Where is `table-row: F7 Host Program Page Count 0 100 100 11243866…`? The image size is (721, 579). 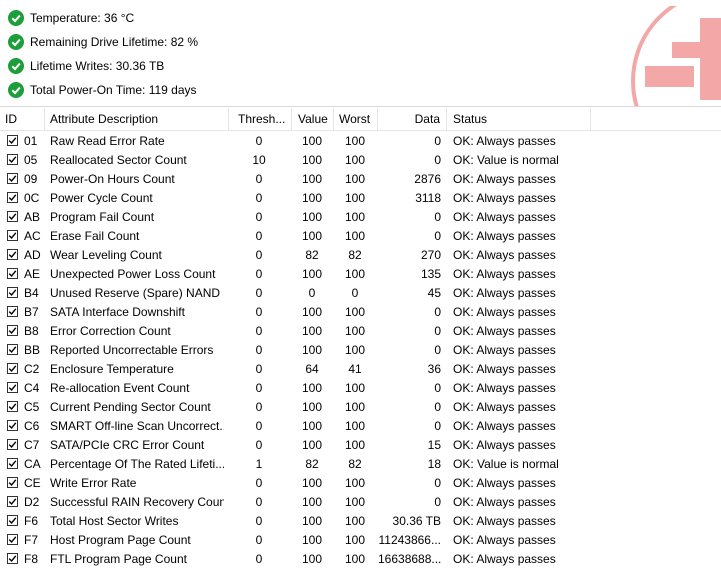 table-row: F7 Host Program Page Count 0 100 100 11243866… is located at coordinates (360, 540).